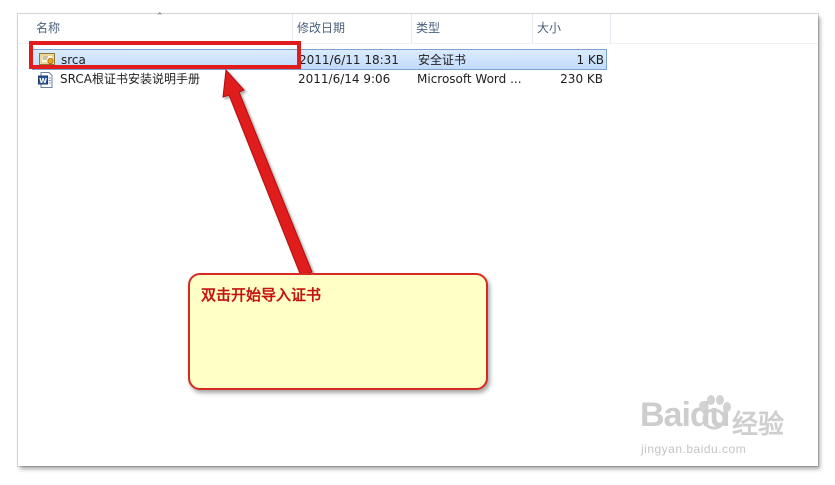 The image size is (835, 485). Describe the element at coordinates (715, 412) in the screenshot. I see `baidu-paw-icon` at that location.